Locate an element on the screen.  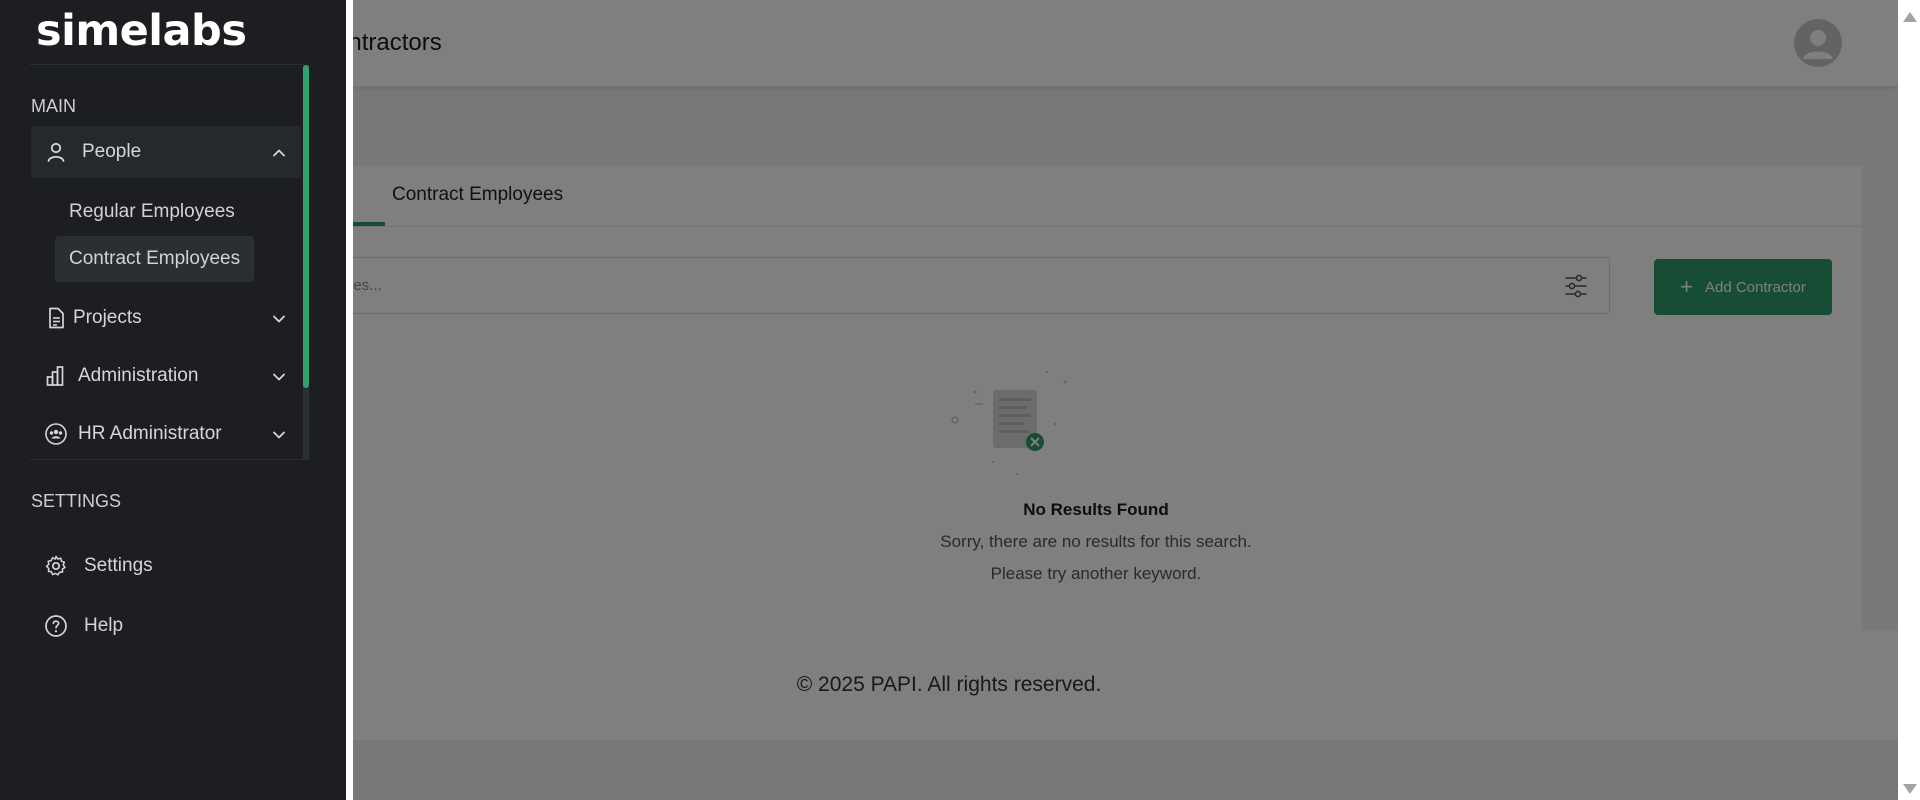
page-scrollbar is located at coordinates (1909, 400).